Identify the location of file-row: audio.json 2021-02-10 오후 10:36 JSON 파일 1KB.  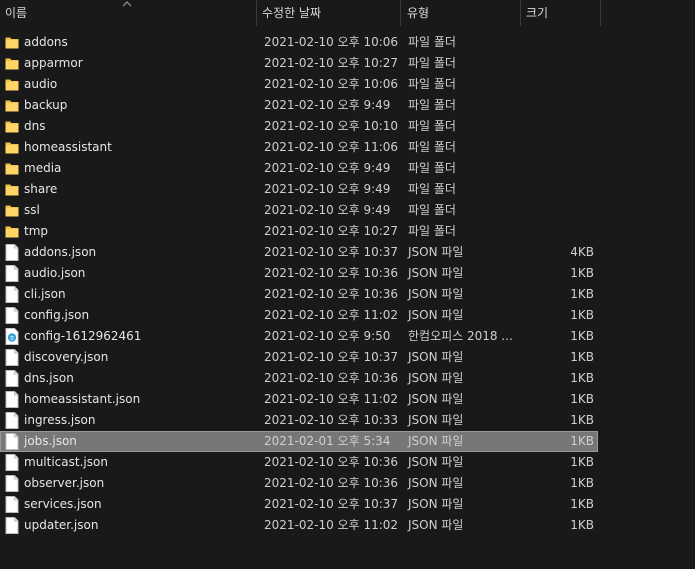
(299, 273).